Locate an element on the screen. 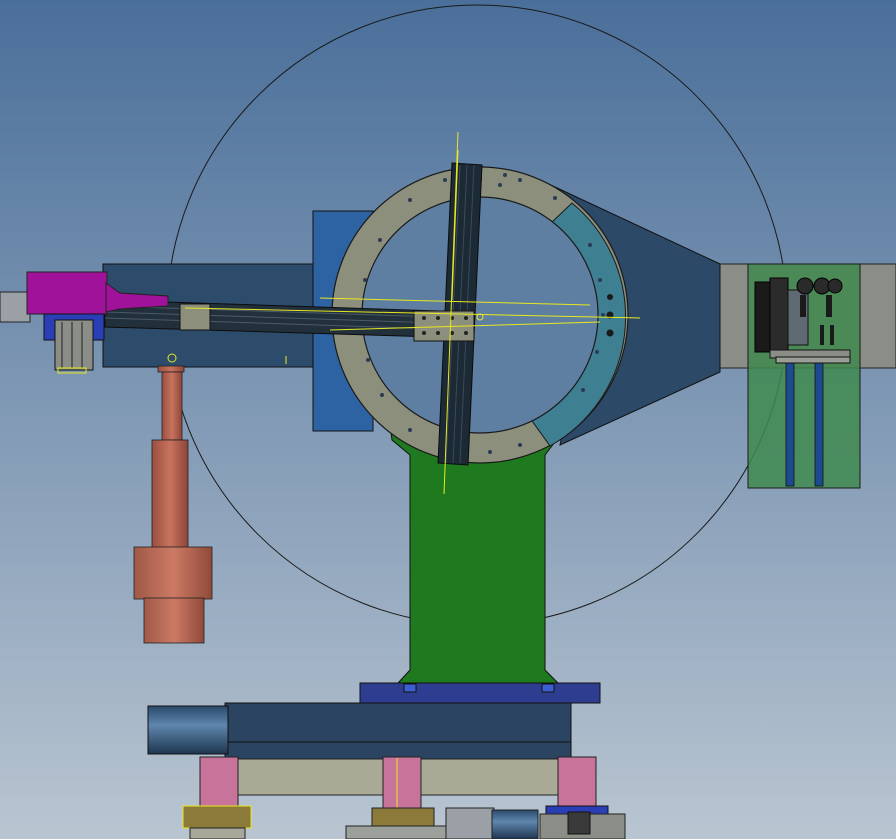 This screenshot has height=839, width=896. green-pedestal is located at coordinates (479, 554).